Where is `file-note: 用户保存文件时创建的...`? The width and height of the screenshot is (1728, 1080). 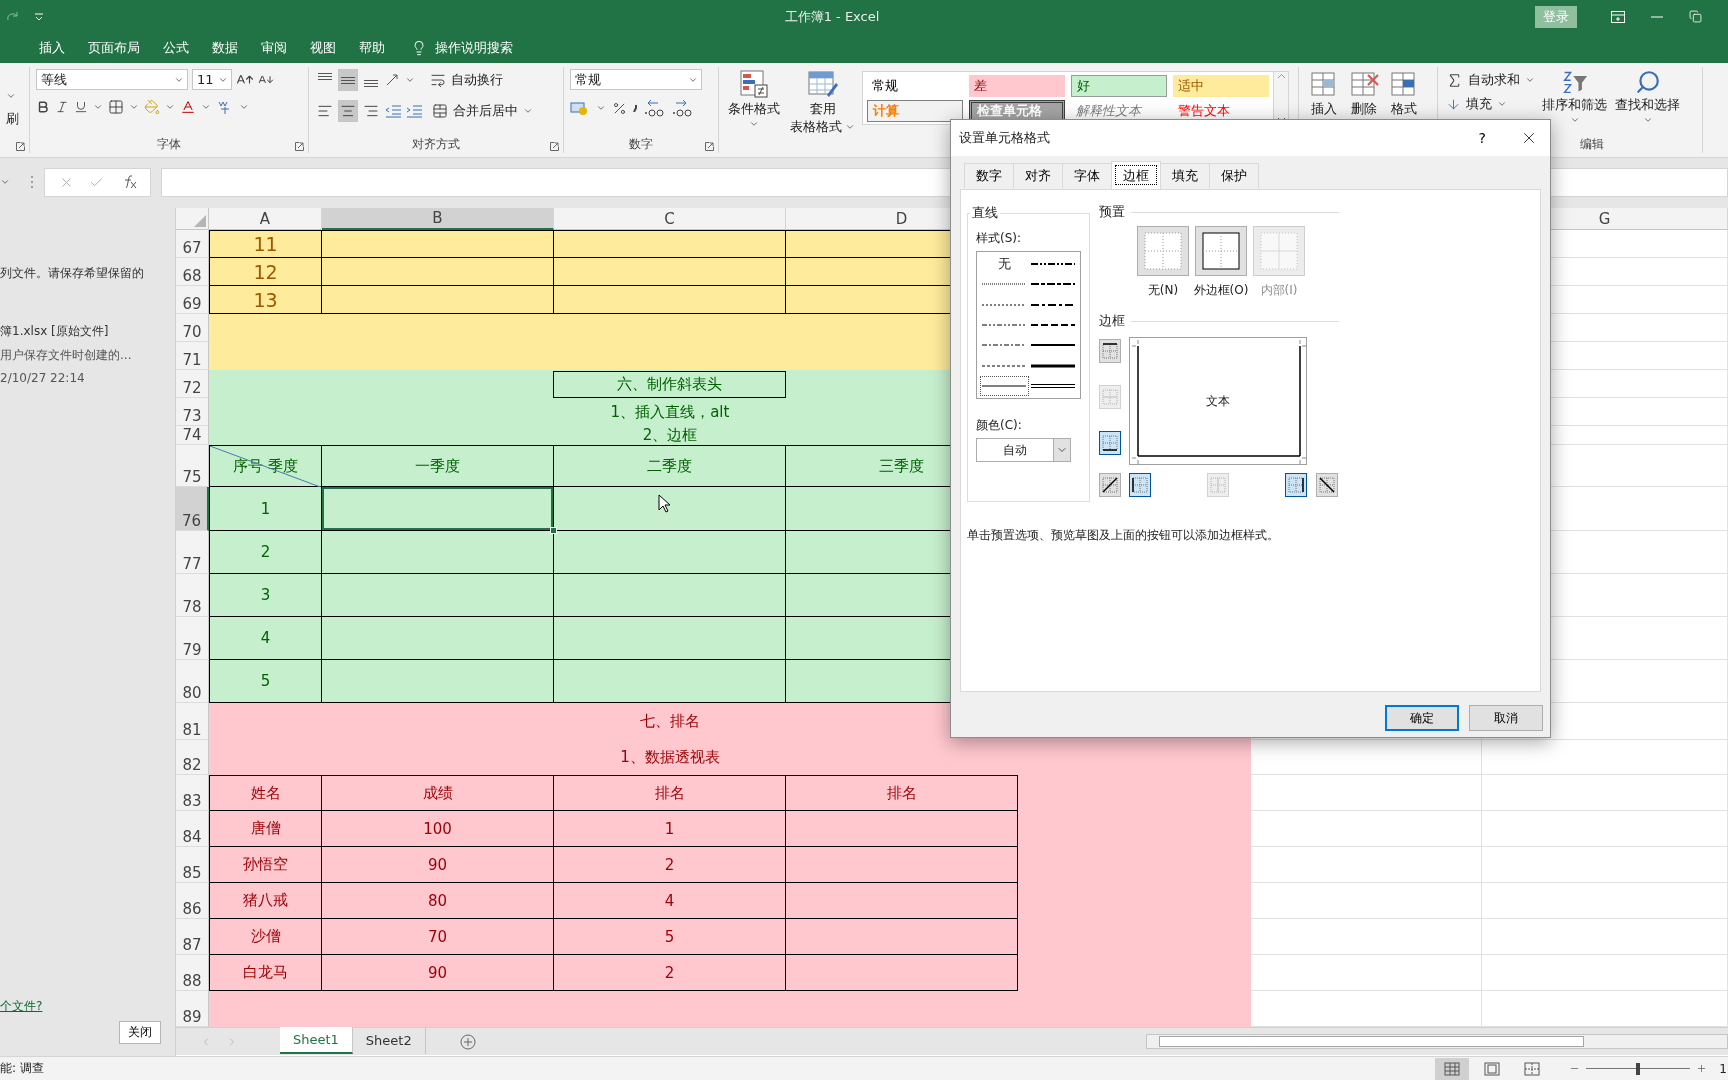 file-note: 用户保存文件时创建的... is located at coordinates (66, 355).